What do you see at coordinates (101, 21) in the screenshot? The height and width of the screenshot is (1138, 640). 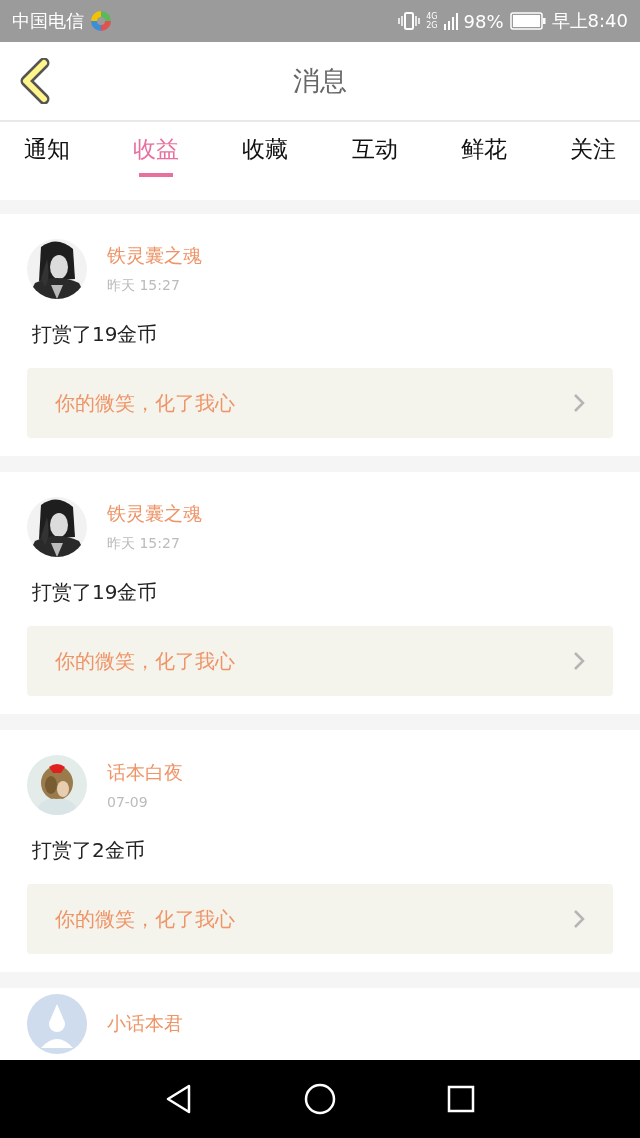 I see `app-logo-icon` at bounding box center [101, 21].